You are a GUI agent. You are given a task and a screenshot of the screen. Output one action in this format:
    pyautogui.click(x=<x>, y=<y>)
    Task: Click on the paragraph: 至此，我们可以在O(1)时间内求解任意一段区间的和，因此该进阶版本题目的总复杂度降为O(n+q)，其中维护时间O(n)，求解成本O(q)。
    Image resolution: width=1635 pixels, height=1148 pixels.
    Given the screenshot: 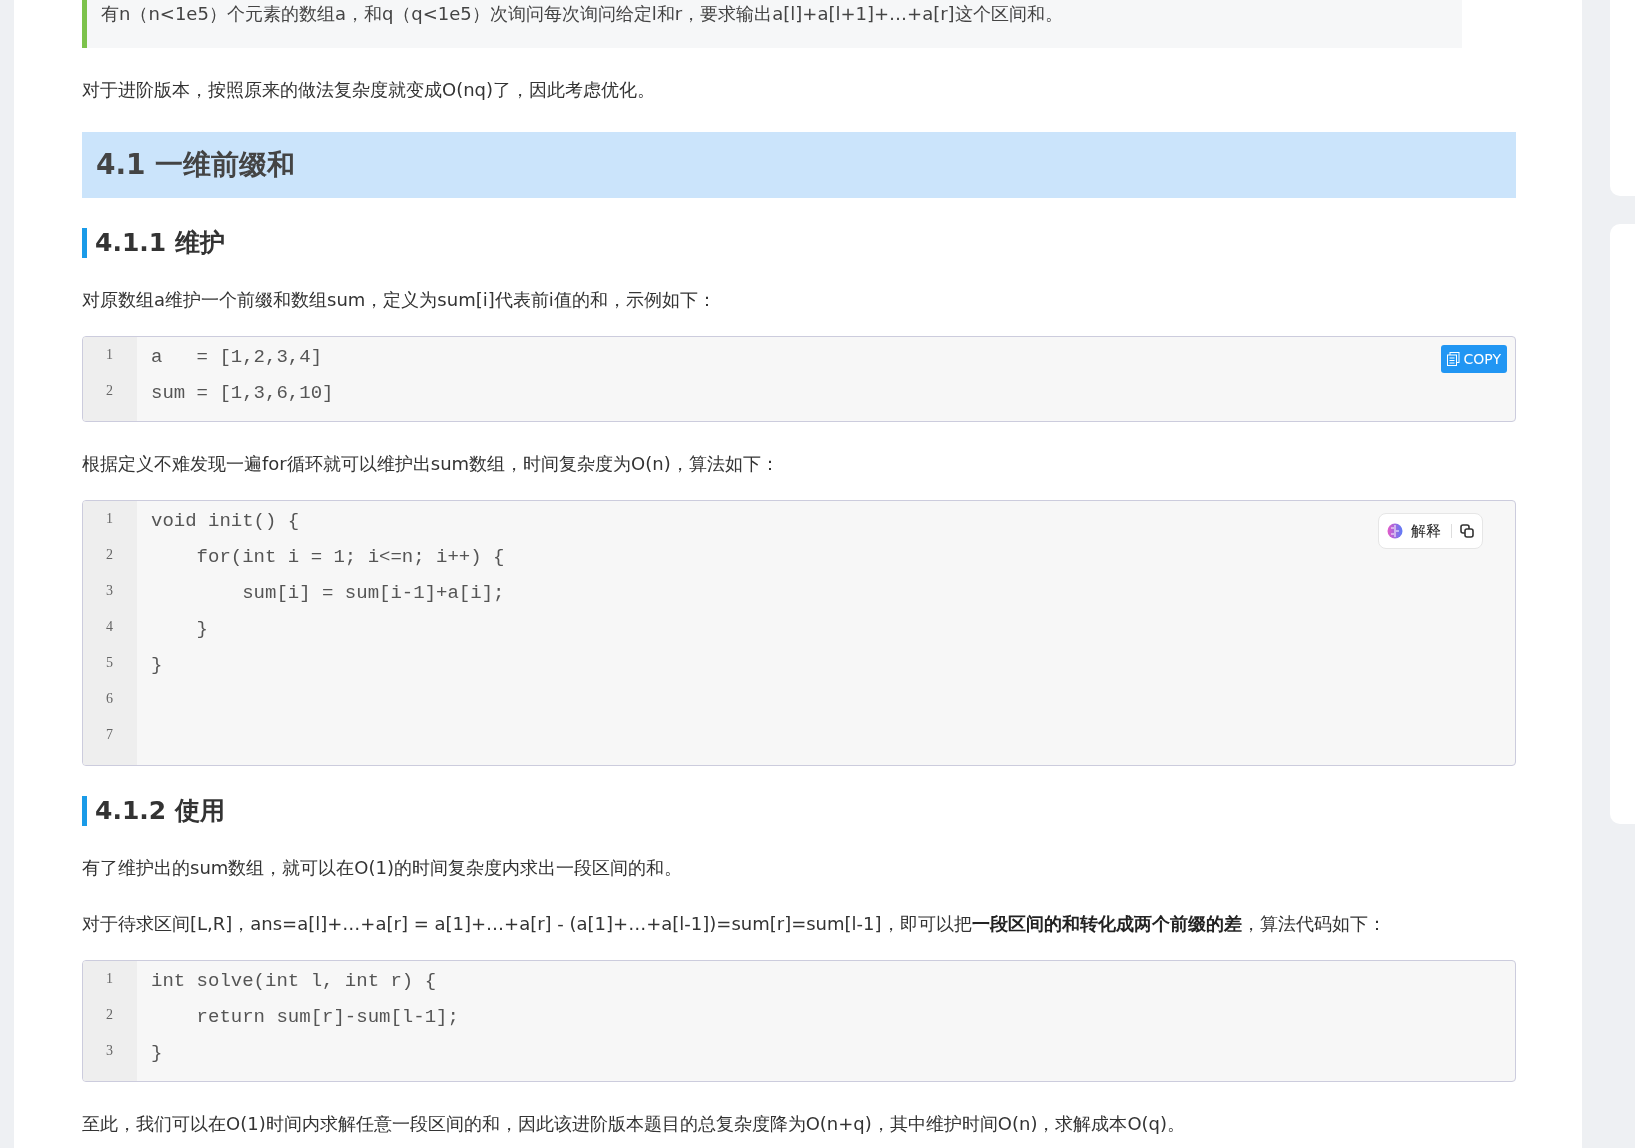 What is the action you would take?
    pyautogui.click(x=634, y=1124)
    